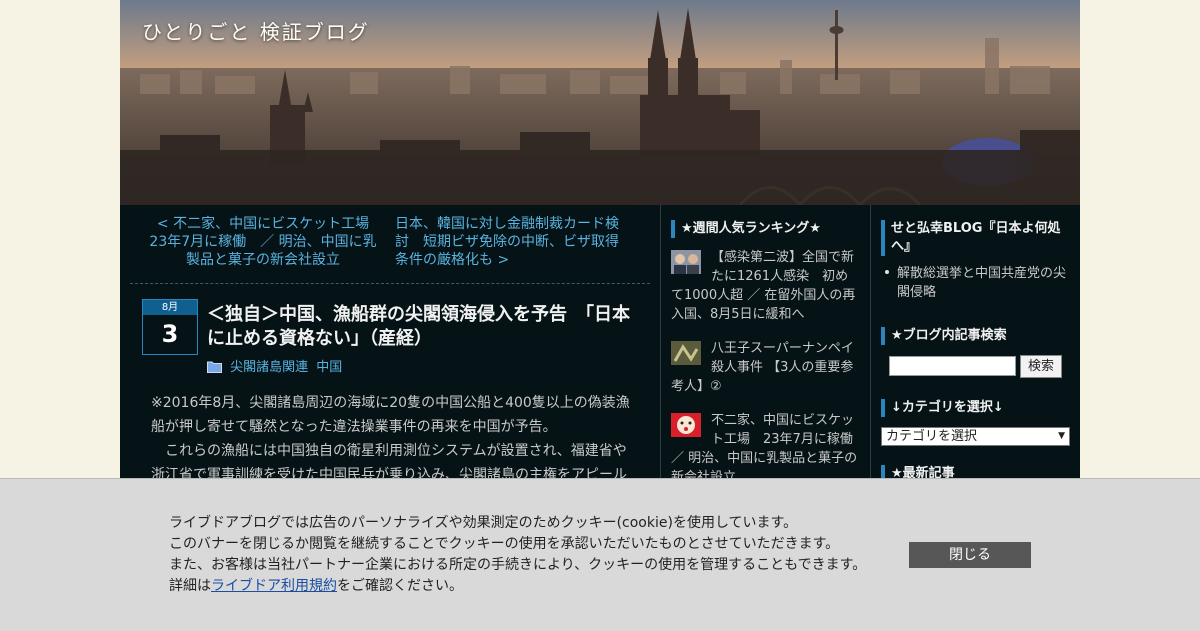 Image resolution: width=1200 pixels, height=631 pixels. Describe the element at coordinates (400, 586) in the screenshot. I see `cookie-detail-suffix: をご確認ください。` at that location.